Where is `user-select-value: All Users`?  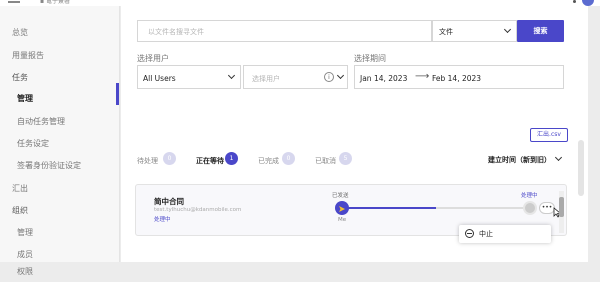 user-select-value: All Users is located at coordinates (159, 78).